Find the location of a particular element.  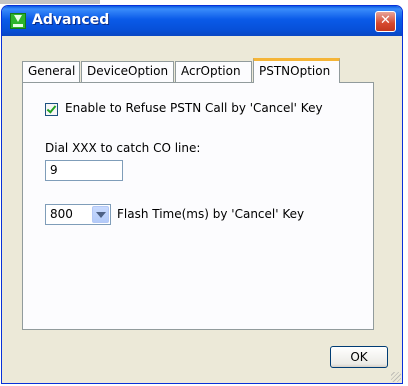

app-download-icon is located at coordinates (18, 21).